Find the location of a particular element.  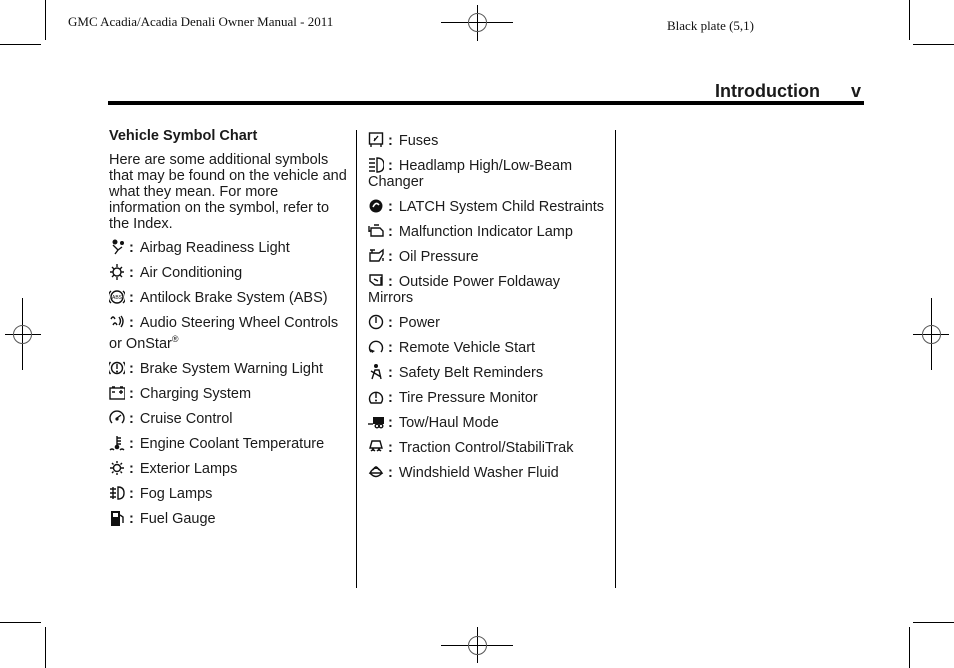

headlamp-icon is located at coordinates (376, 164).